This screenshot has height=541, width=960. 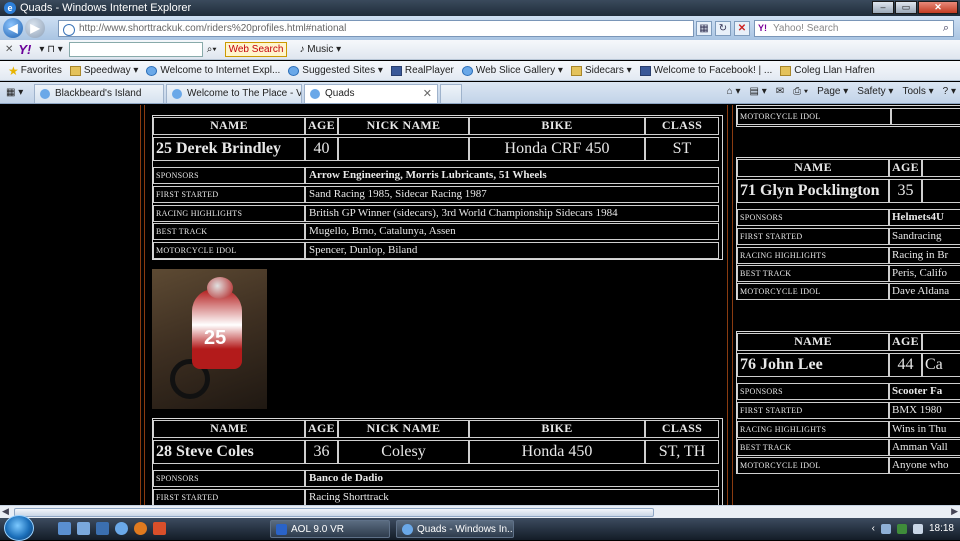 What do you see at coordinates (9, 49) in the screenshot?
I see `close-toolbar-icon: ✕` at bounding box center [9, 49].